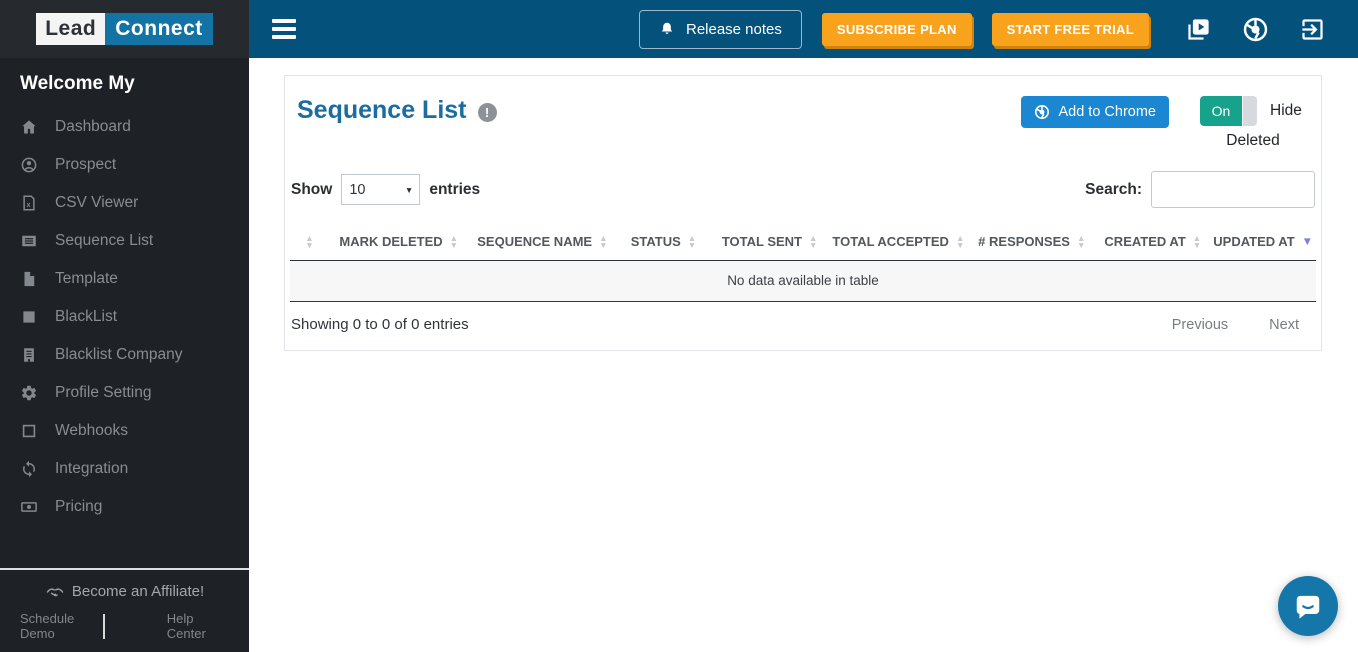 This screenshot has height=652, width=1358. Describe the element at coordinates (124, 626) in the screenshot. I see `sidebar-footer-links: Schedule Demo Help Center` at that location.